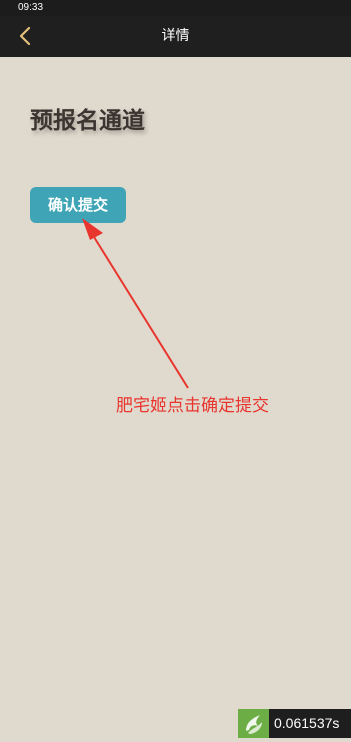  I want to click on chevron-left-icon, so click(25, 36).